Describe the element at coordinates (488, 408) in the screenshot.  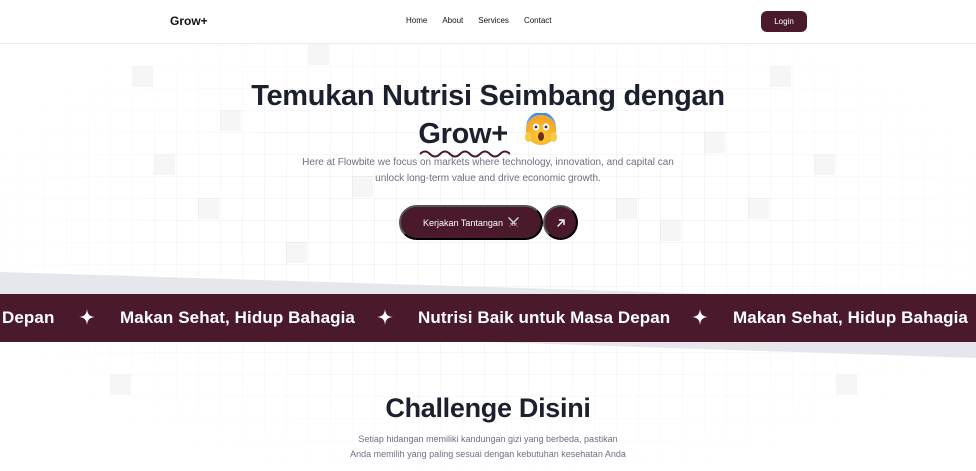
I see `challenge-title: Challenge Disini` at that location.